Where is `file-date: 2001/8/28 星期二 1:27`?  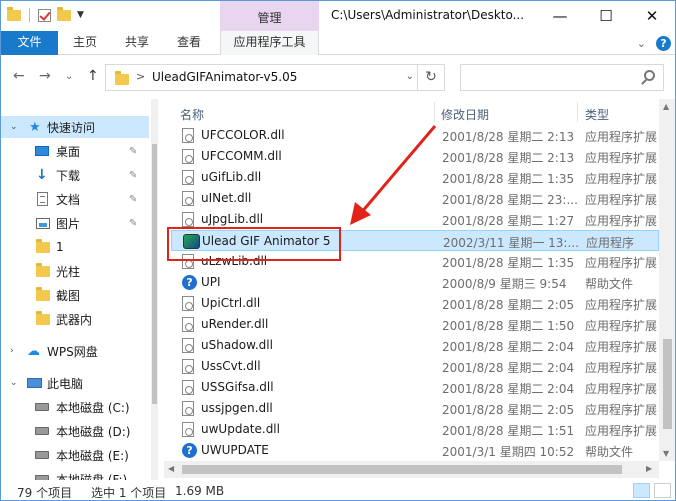 file-date: 2001/8/28 星期二 1:27 is located at coordinates (508, 221).